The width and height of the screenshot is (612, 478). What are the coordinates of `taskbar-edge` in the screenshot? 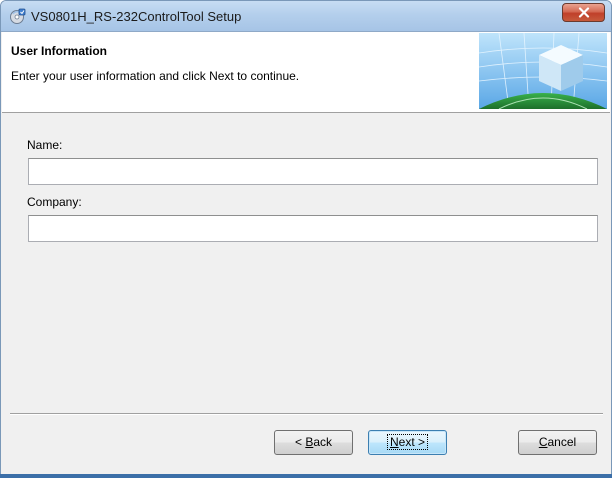 It's located at (306, 476).